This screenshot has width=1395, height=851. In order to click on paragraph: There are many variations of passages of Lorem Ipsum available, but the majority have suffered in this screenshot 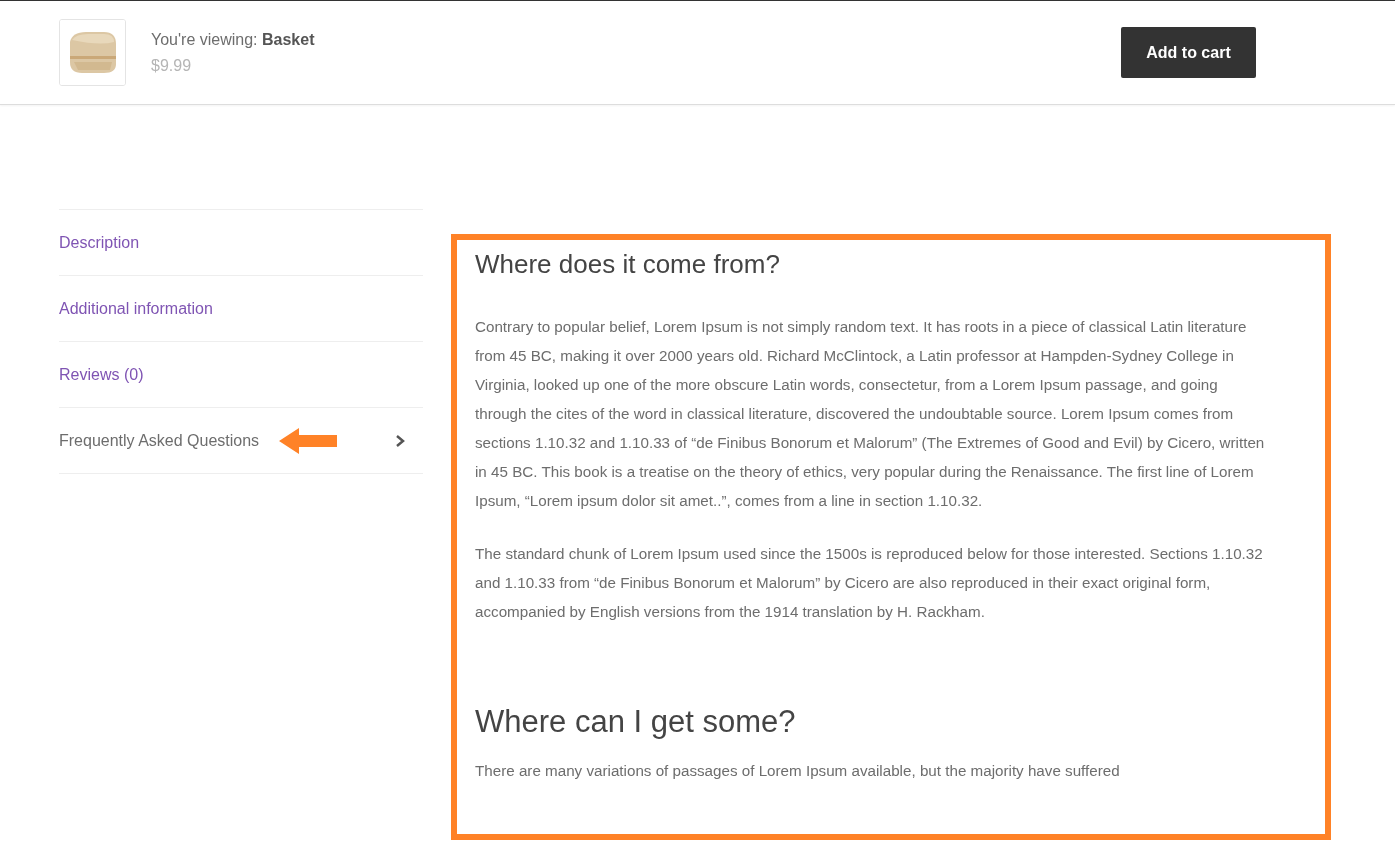, I will do `click(798, 771)`.